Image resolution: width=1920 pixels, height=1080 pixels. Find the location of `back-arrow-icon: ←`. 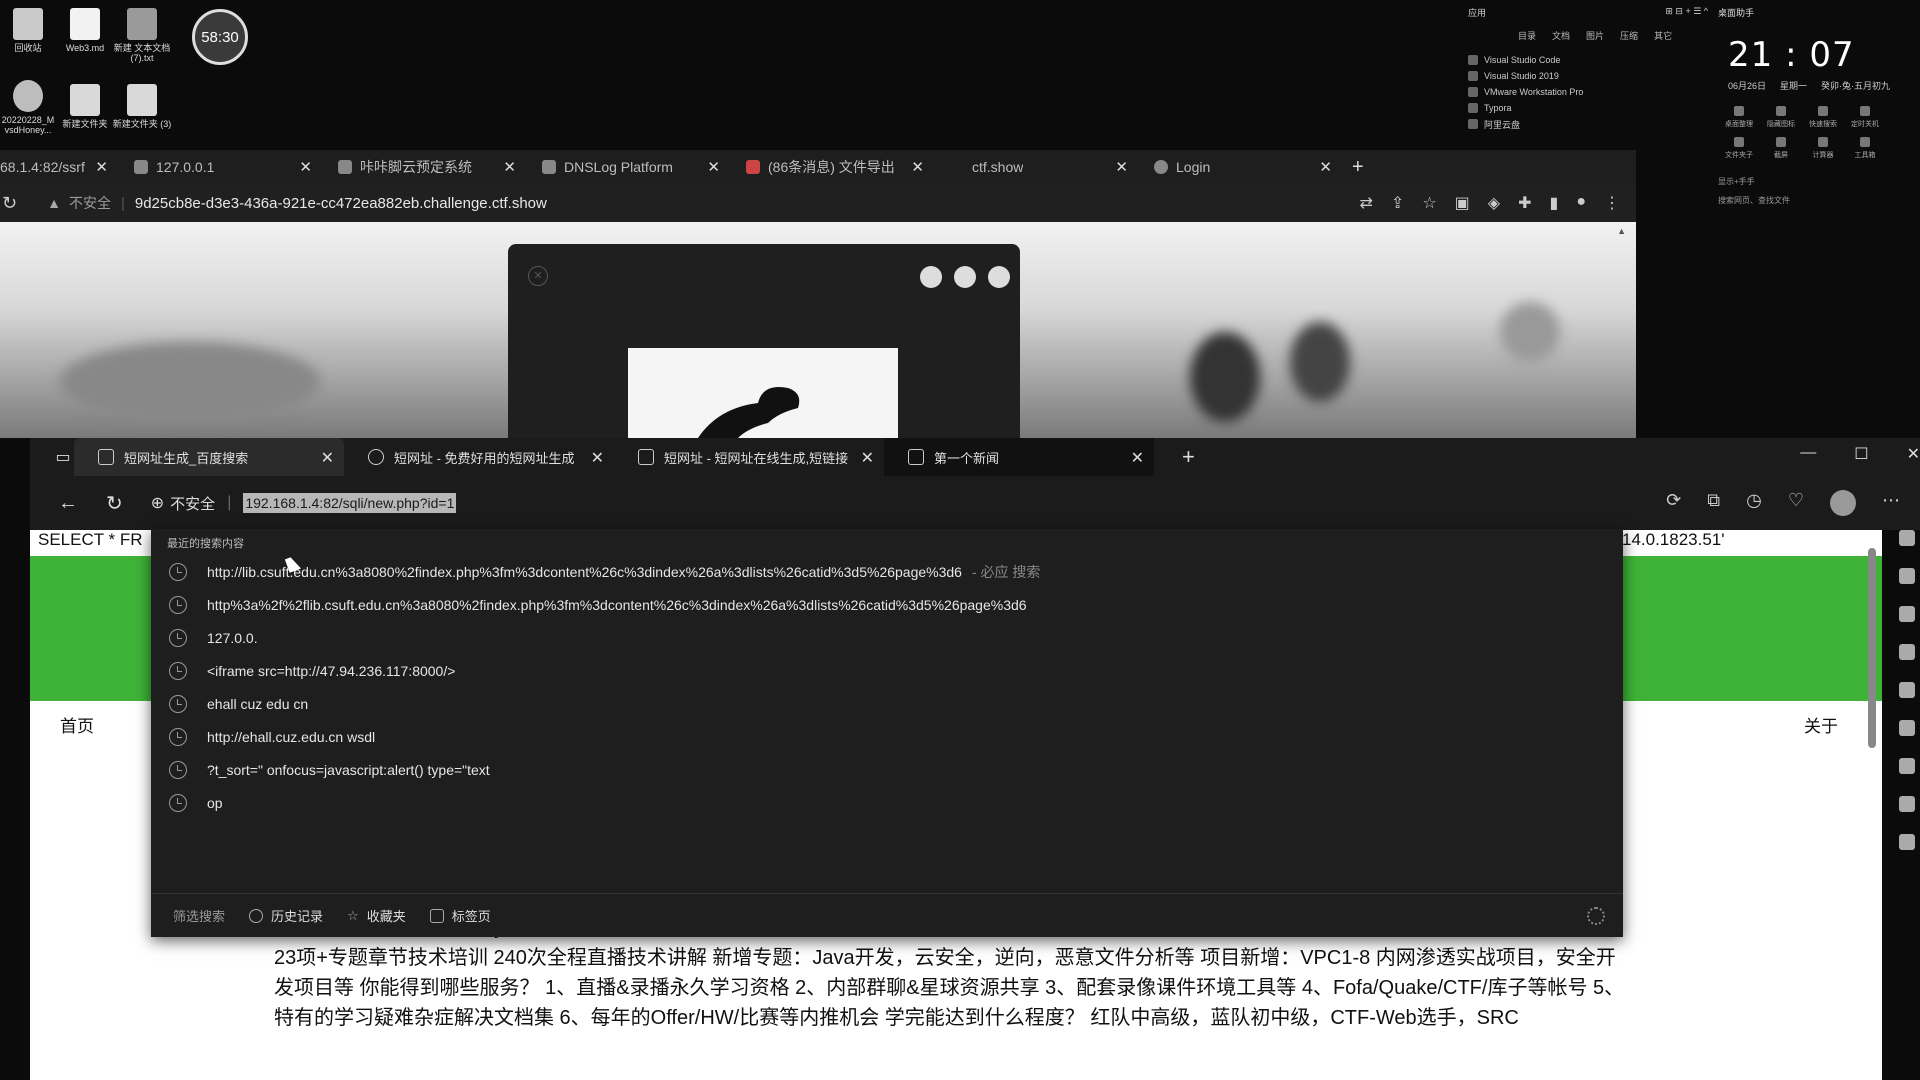

back-arrow-icon: ← is located at coordinates (68, 503).